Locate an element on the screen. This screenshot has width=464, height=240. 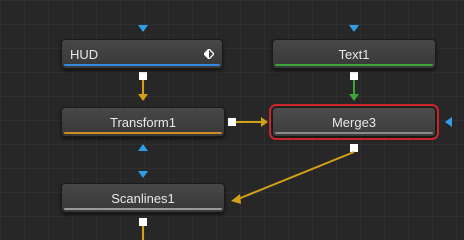
text1-mask-input-icon is located at coordinates (354, 28).